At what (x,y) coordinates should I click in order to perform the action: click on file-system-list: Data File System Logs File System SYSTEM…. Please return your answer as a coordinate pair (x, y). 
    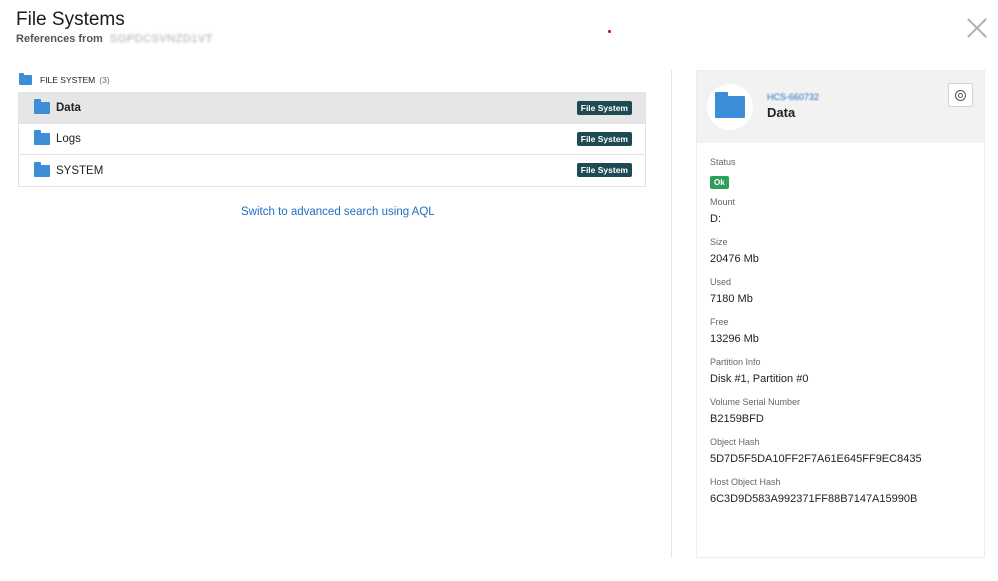
    Looking at the image, I should click on (332, 139).